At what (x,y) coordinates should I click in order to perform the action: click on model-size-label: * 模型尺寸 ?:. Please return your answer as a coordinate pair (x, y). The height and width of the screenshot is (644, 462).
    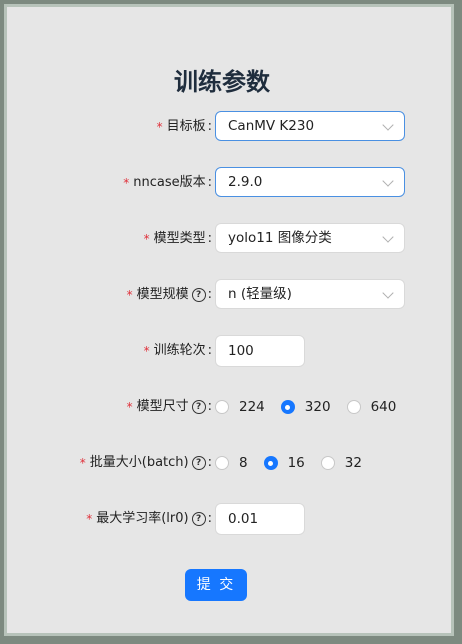
    Looking at the image, I should click on (169, 407).